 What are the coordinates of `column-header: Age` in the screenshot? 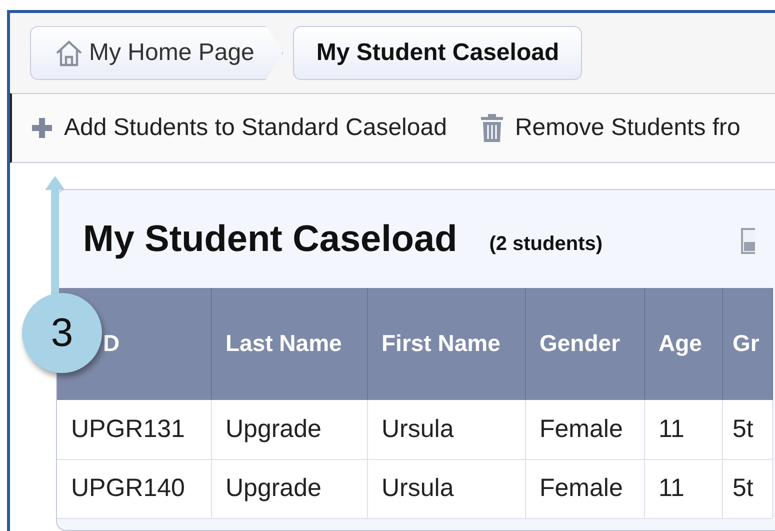 It's located at (683, 344).